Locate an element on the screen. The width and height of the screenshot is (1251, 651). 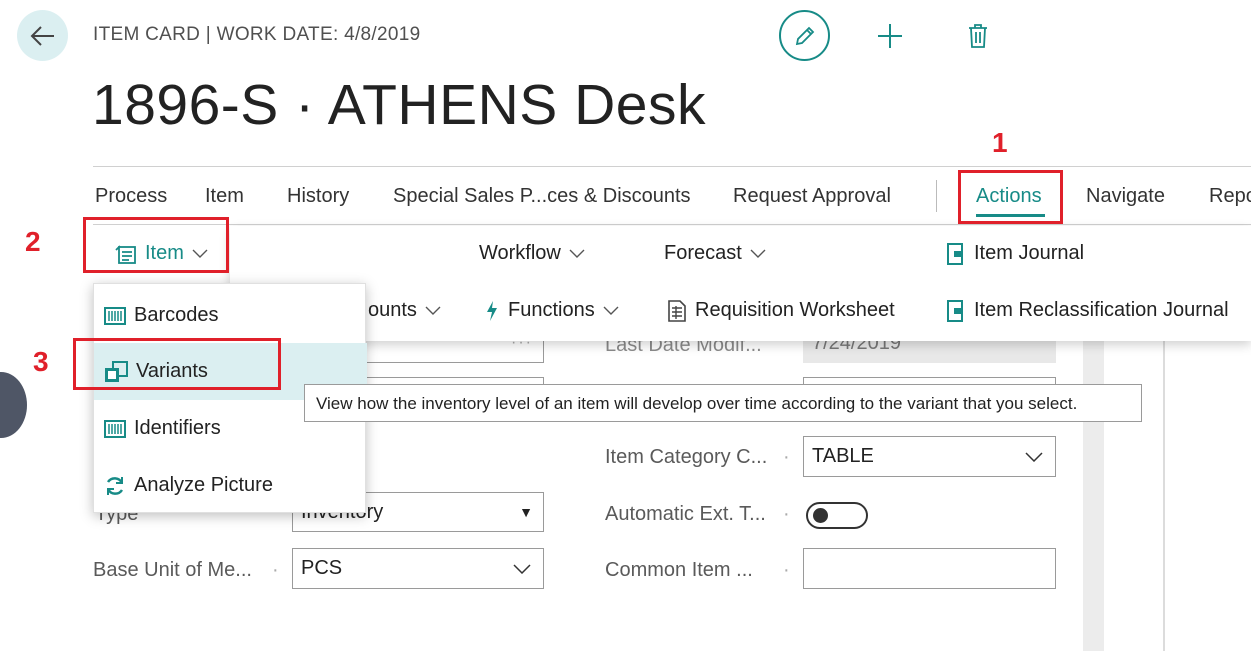
menu-item-analyze-picture: Analyze Picture is located at coordinates (230, 485).